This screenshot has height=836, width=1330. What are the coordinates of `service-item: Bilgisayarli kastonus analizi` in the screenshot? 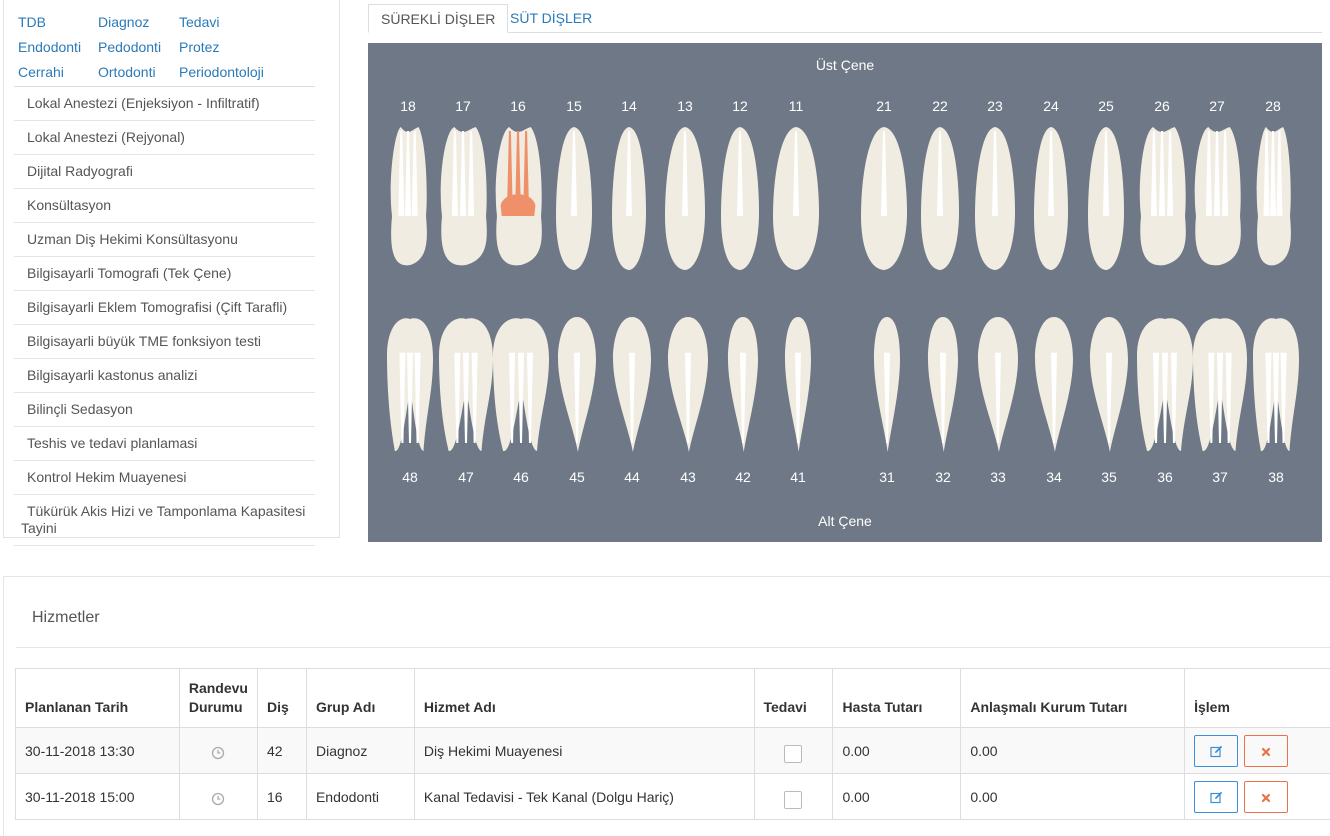 It's located at (164, 376).